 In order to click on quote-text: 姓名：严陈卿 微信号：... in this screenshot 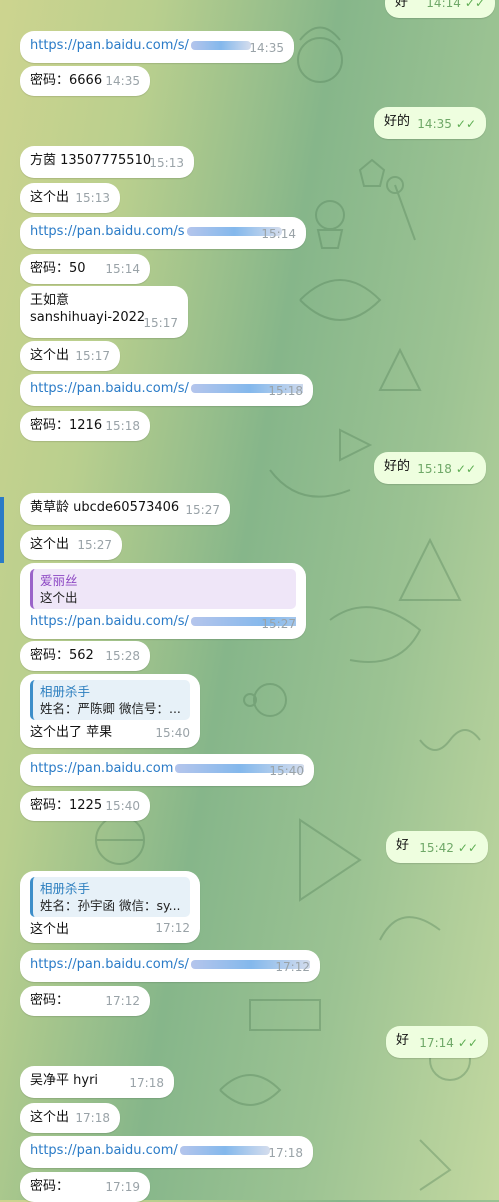, I will do `click(110, 708)`.